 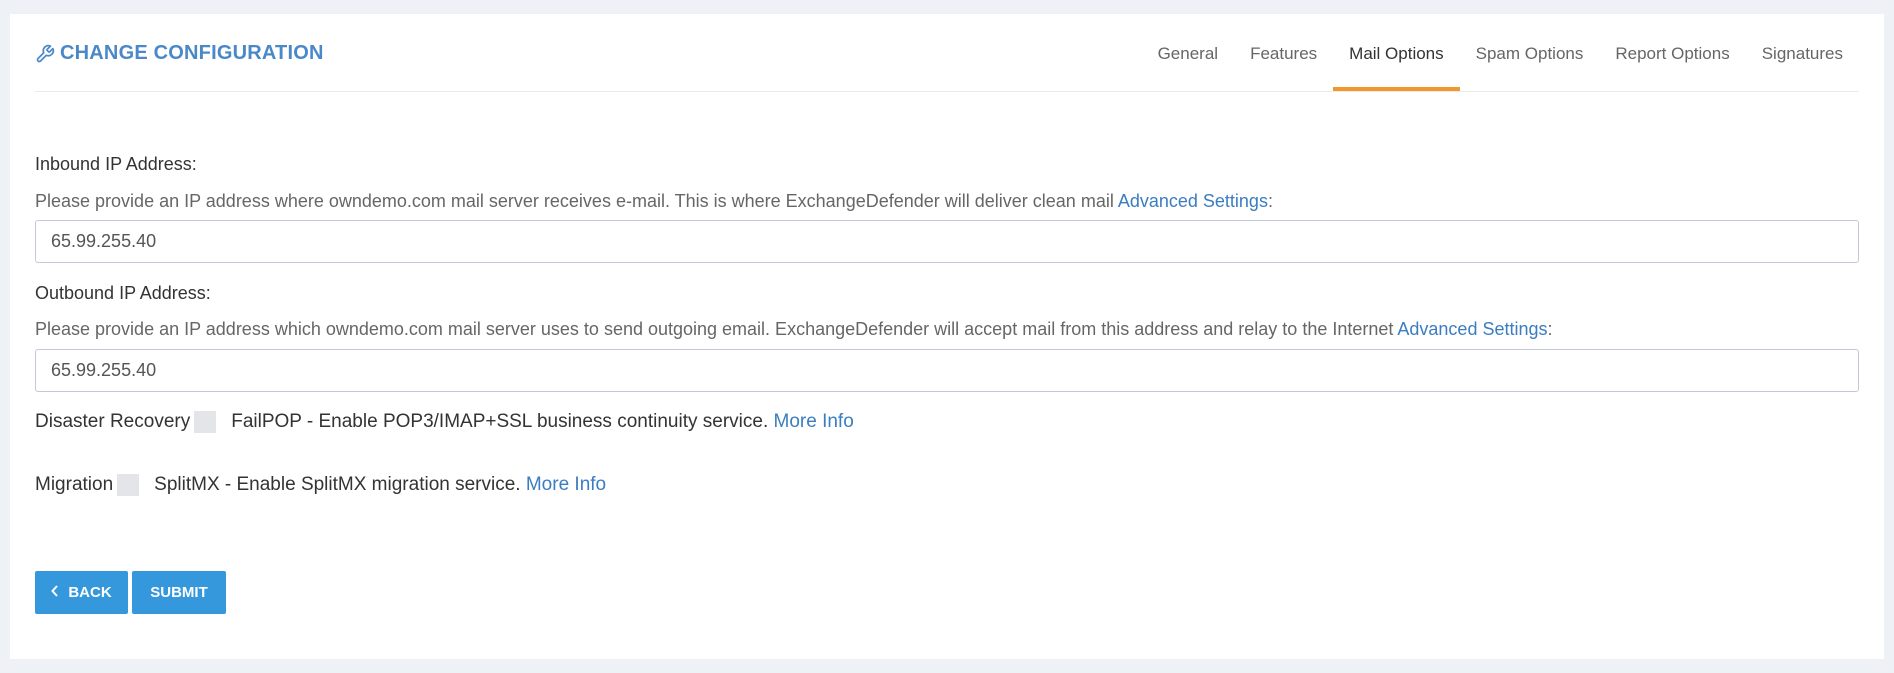 I want to click on submit-button: SUBMIT, so click(x=179, y=592).